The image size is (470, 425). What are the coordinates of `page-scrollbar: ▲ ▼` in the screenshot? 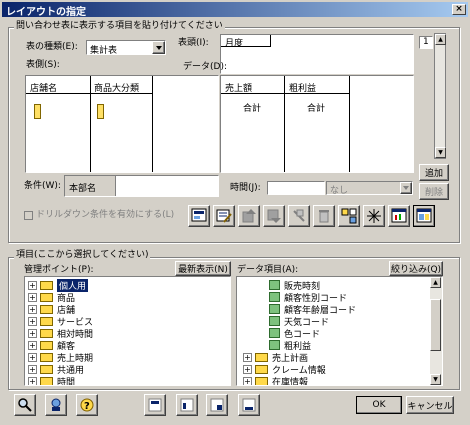 It's located at (440, 96).